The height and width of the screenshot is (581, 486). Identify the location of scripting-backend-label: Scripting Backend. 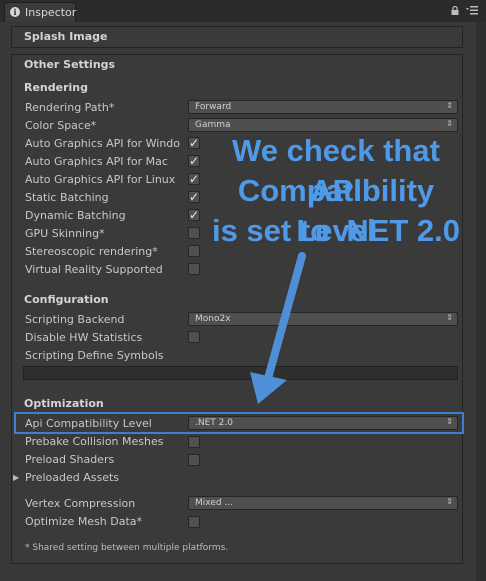
(75, 319).